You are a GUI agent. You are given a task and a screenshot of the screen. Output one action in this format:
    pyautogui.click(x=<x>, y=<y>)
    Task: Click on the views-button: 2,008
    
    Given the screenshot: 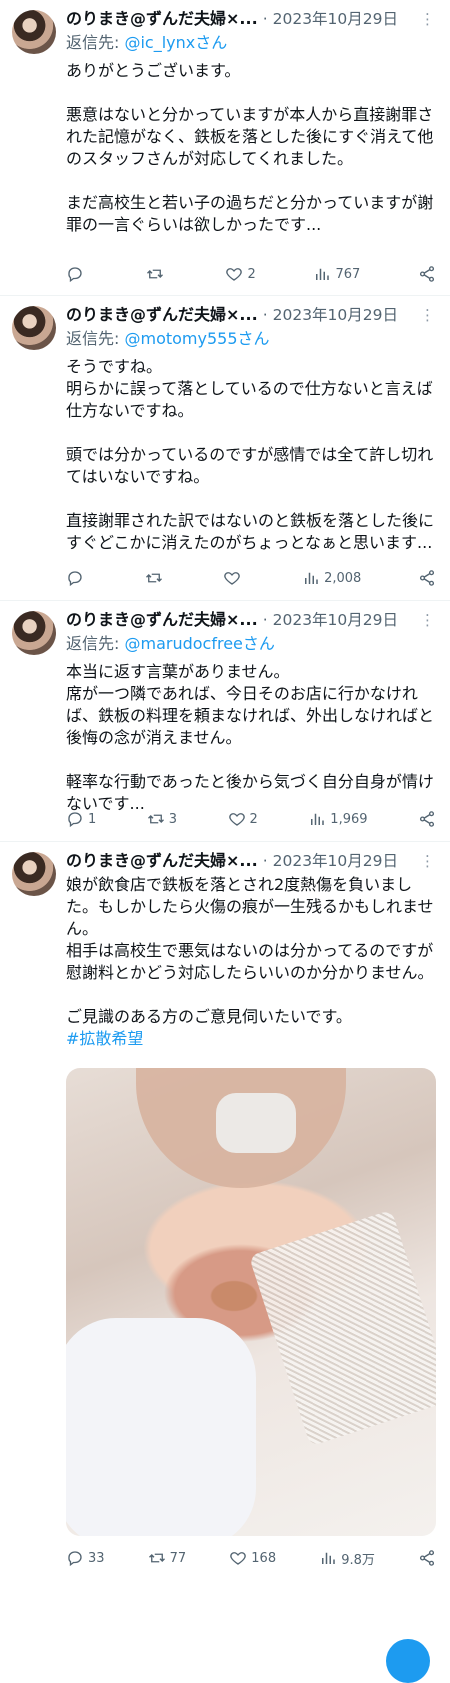 What is the action you would take?
    pyautogui.click(x=331, y=578)
    